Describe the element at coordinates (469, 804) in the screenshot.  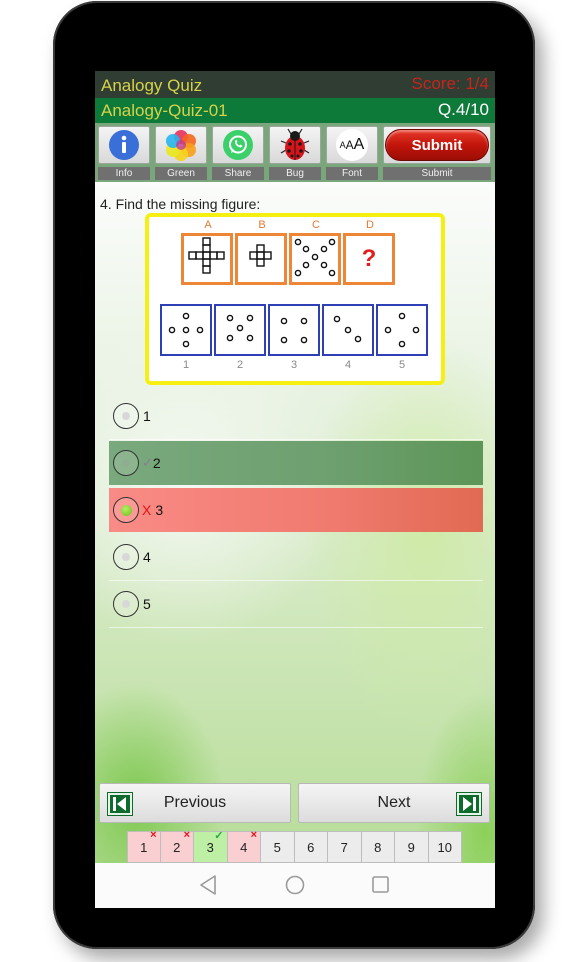
I see `skip-forward-icon` at that location.